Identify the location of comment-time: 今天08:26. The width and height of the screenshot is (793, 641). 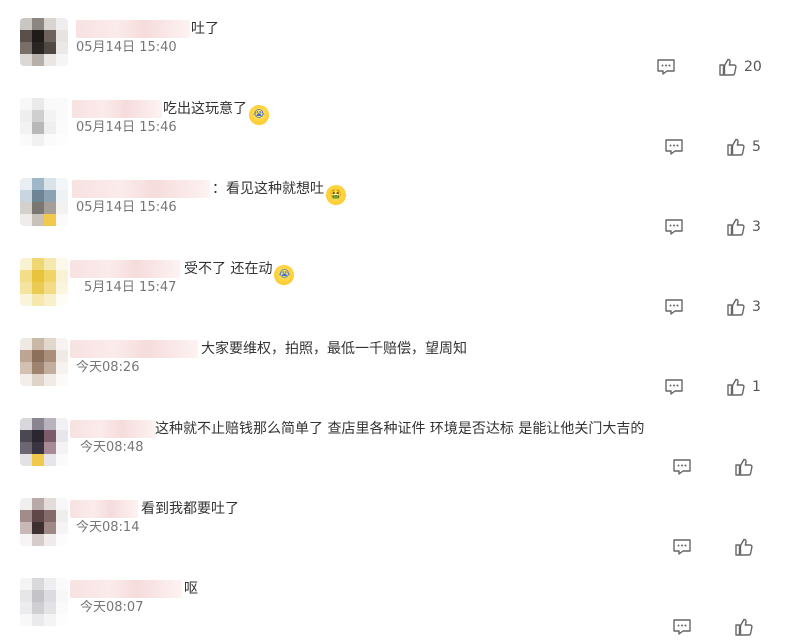
(108, 367).